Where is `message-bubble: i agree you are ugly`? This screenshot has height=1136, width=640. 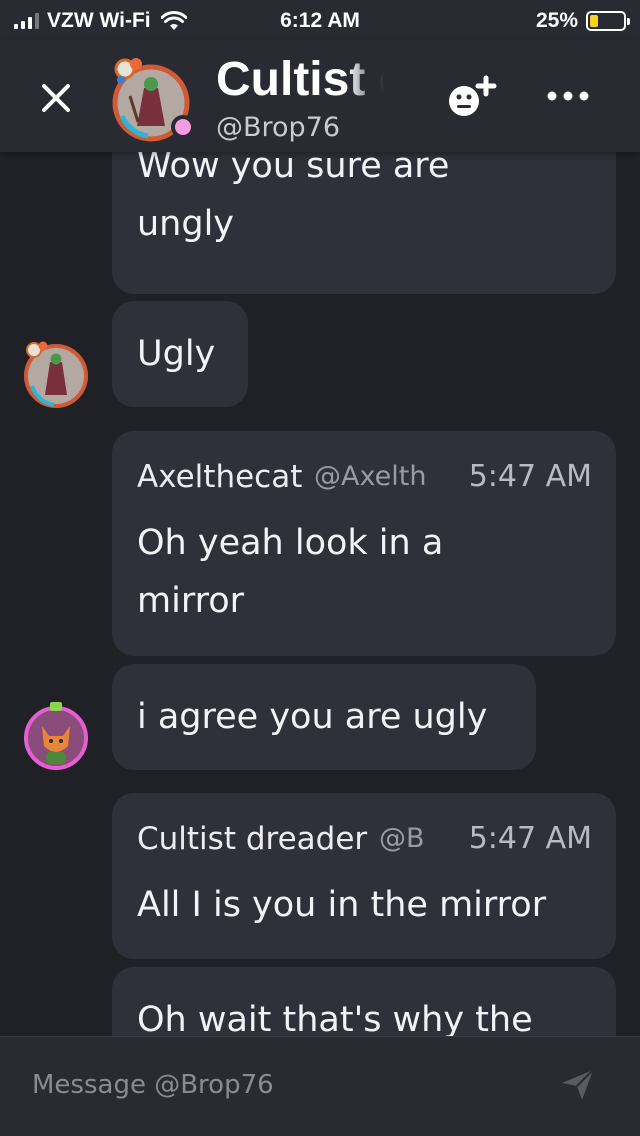 message-bubble: i agree you are ugly is located at coordinates (324, 717).